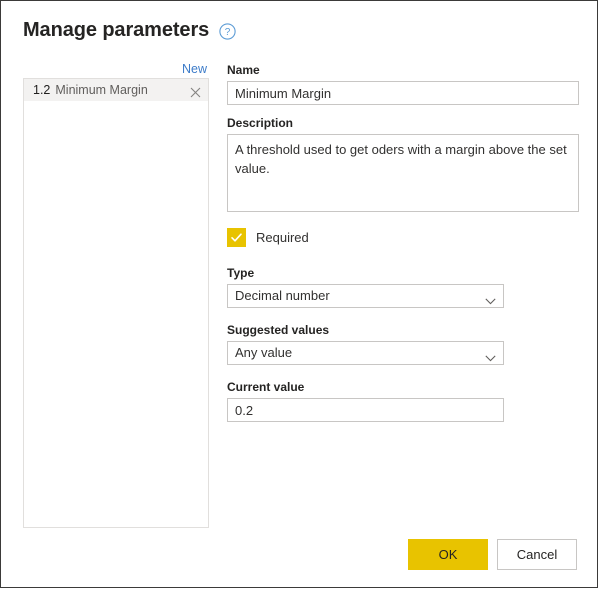 The image size is (600, 590). I want to click on suggested-values-label: Suggested values, so click(278, 330).